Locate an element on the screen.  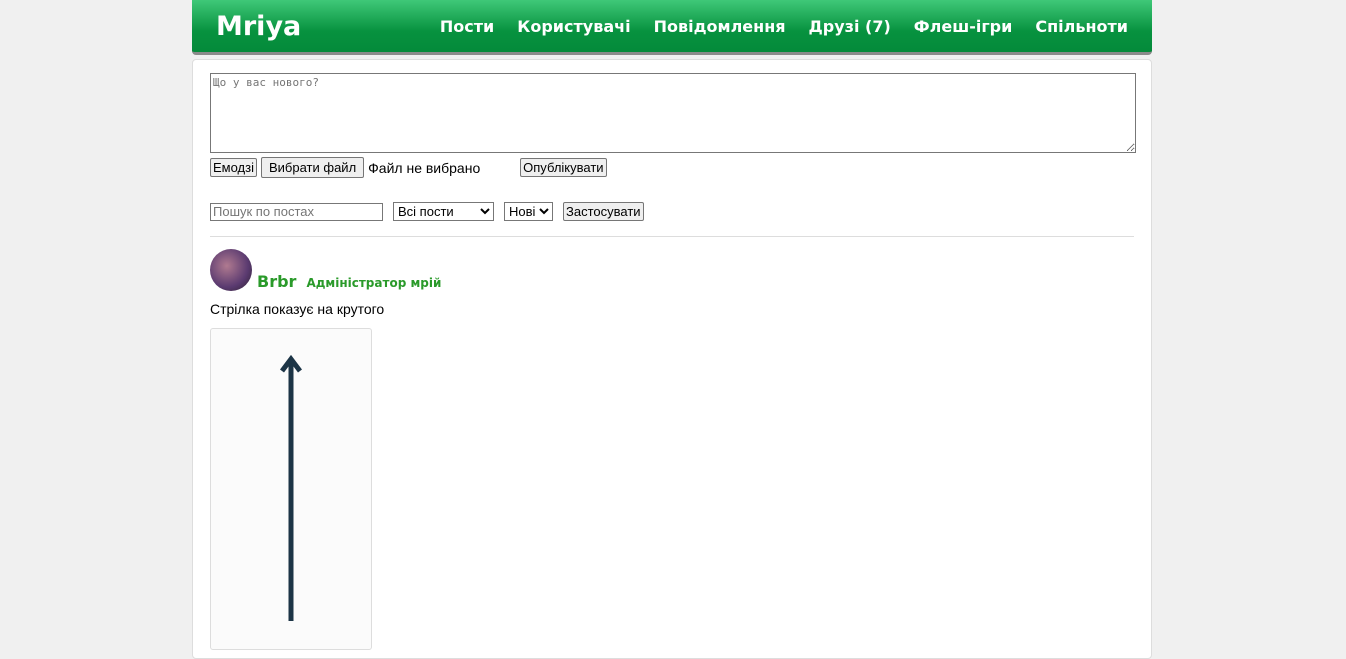
post-input is located at coordinates (673, 113).